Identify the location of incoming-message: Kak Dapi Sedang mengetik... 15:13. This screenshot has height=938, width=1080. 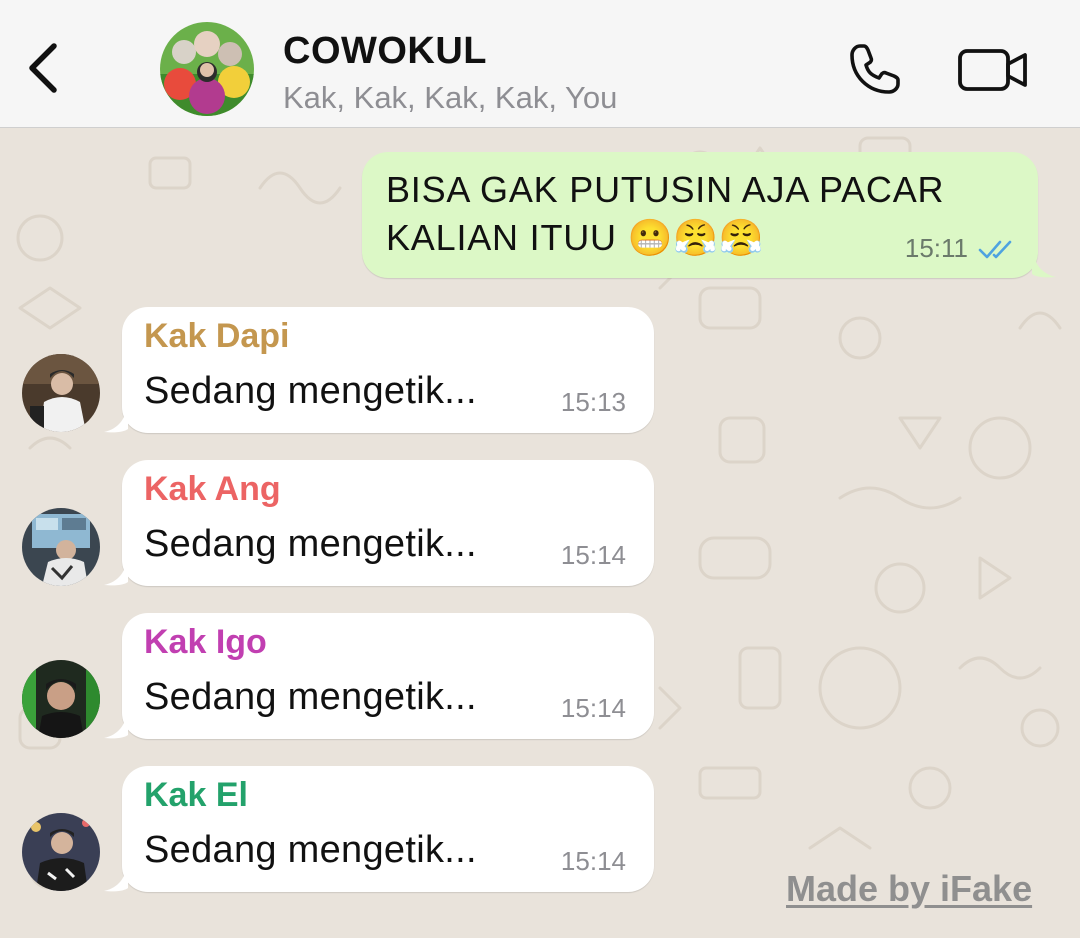
(379, 370).